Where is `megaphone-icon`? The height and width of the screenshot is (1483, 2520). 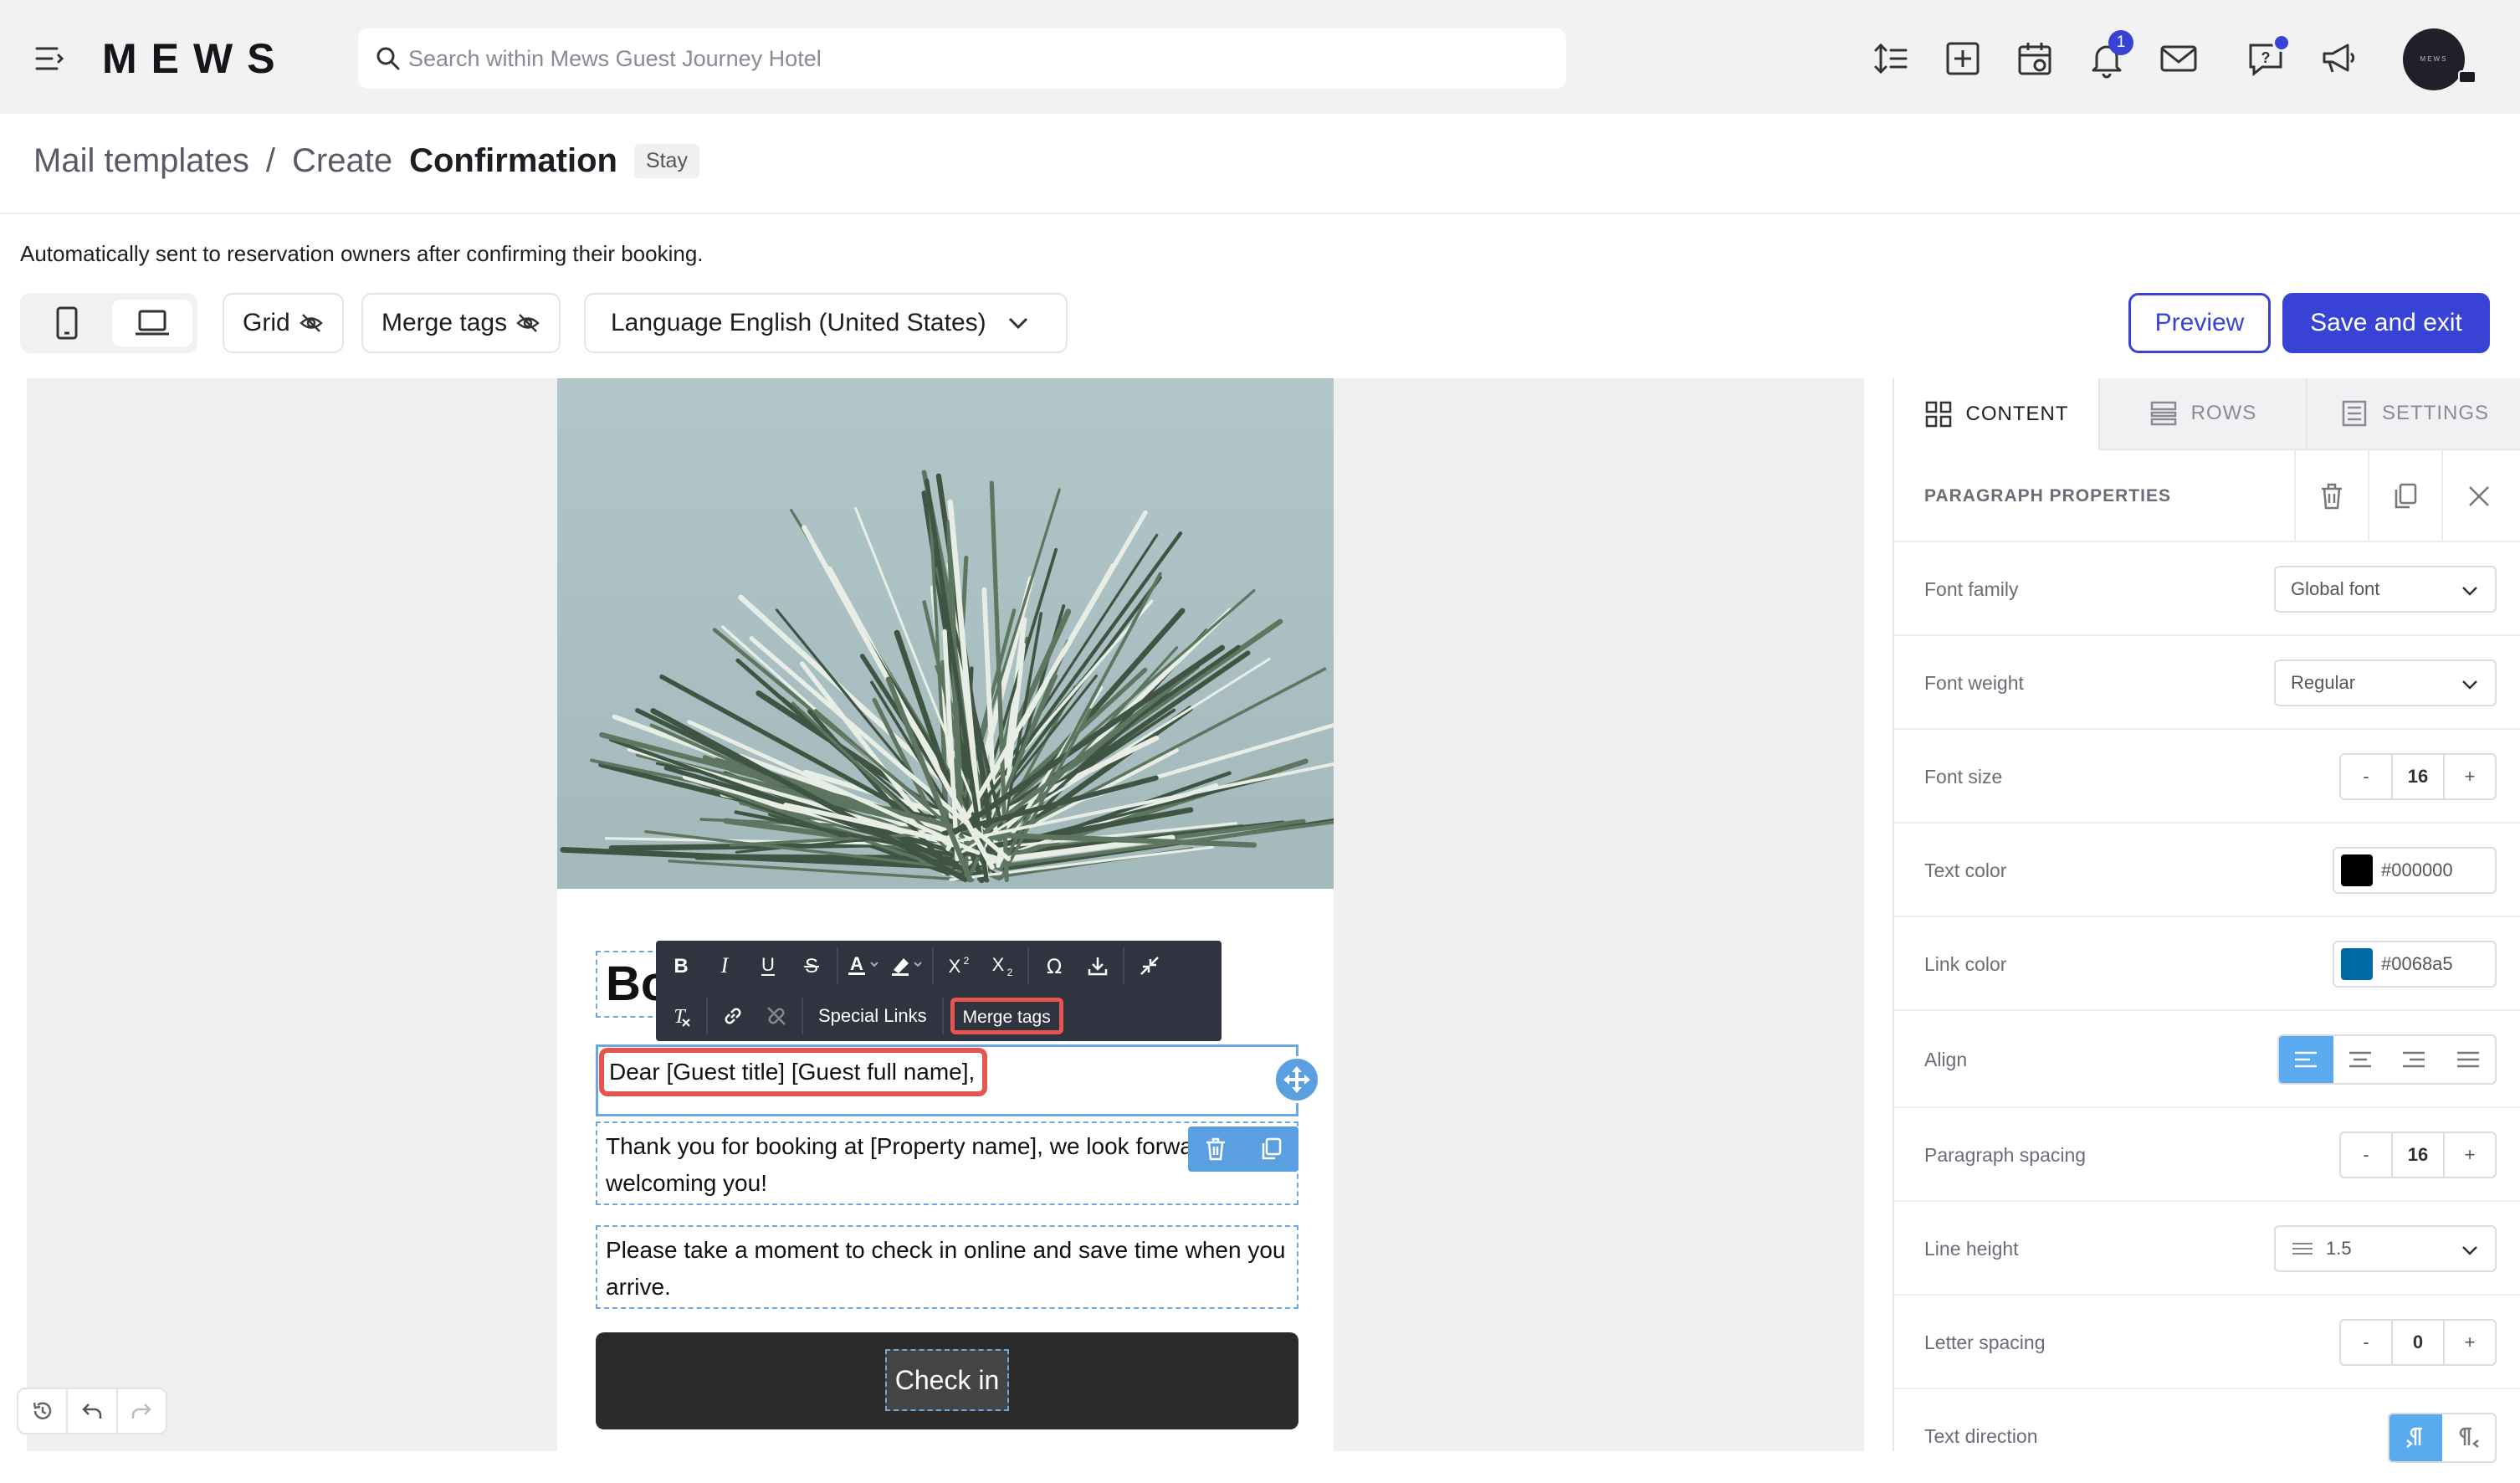
megaphone-icon is located at coordinates (2338, 59).